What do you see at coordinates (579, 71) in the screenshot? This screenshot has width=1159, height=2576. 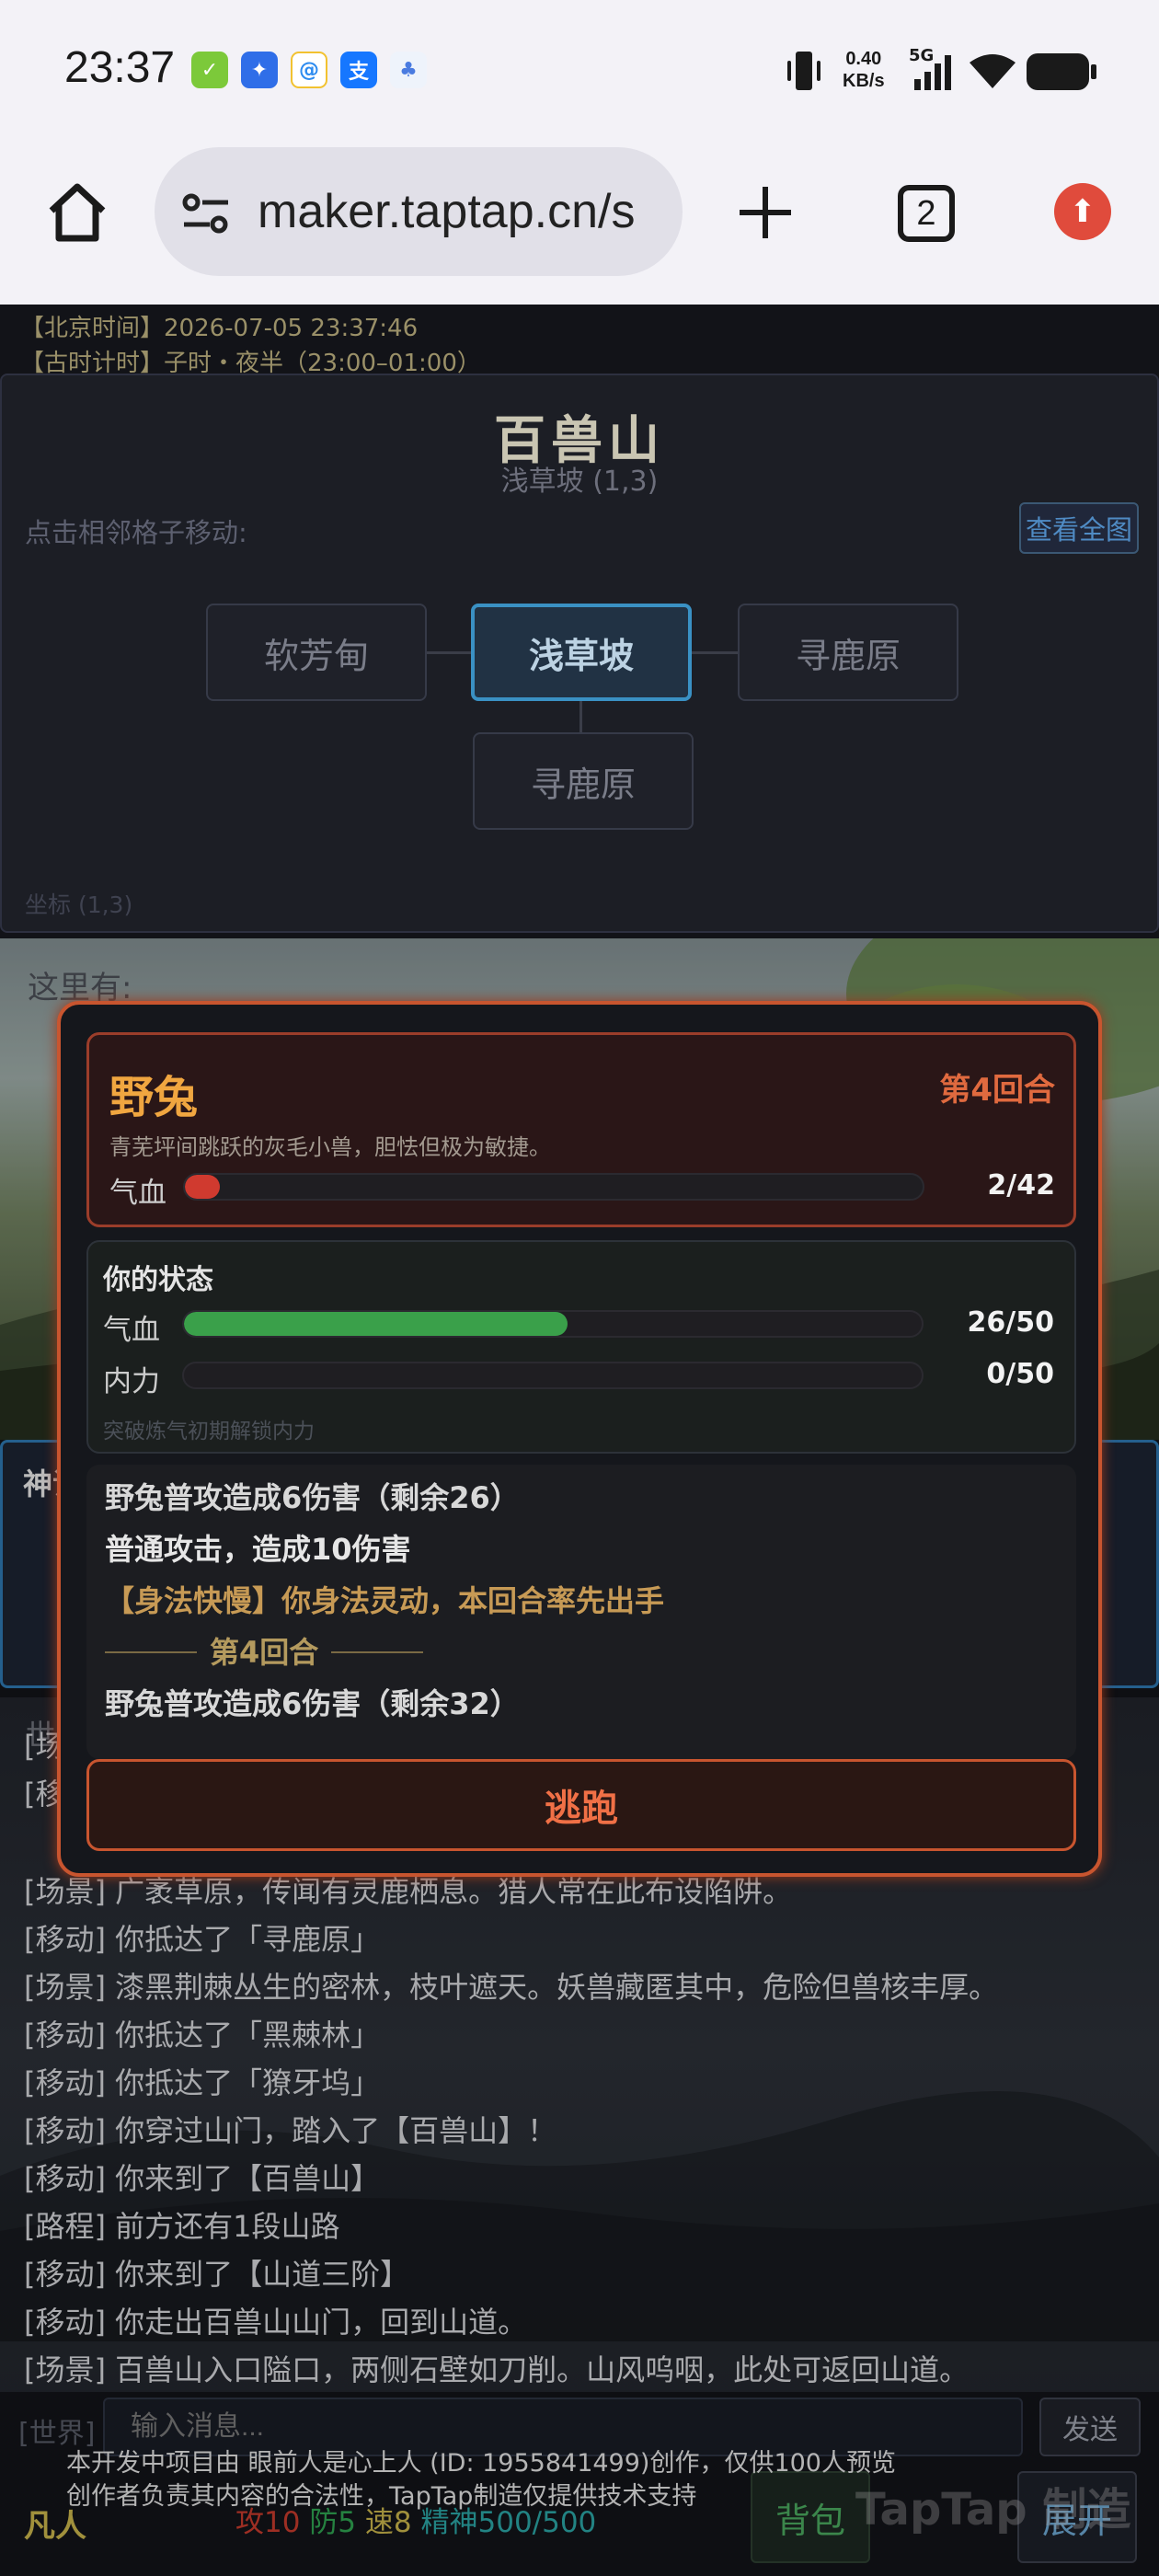 I see `status-bar: 23:37 ✓ ✦ @ 支 ♣ 0.40 KB/s 5G` at bounding box center [579, 71].